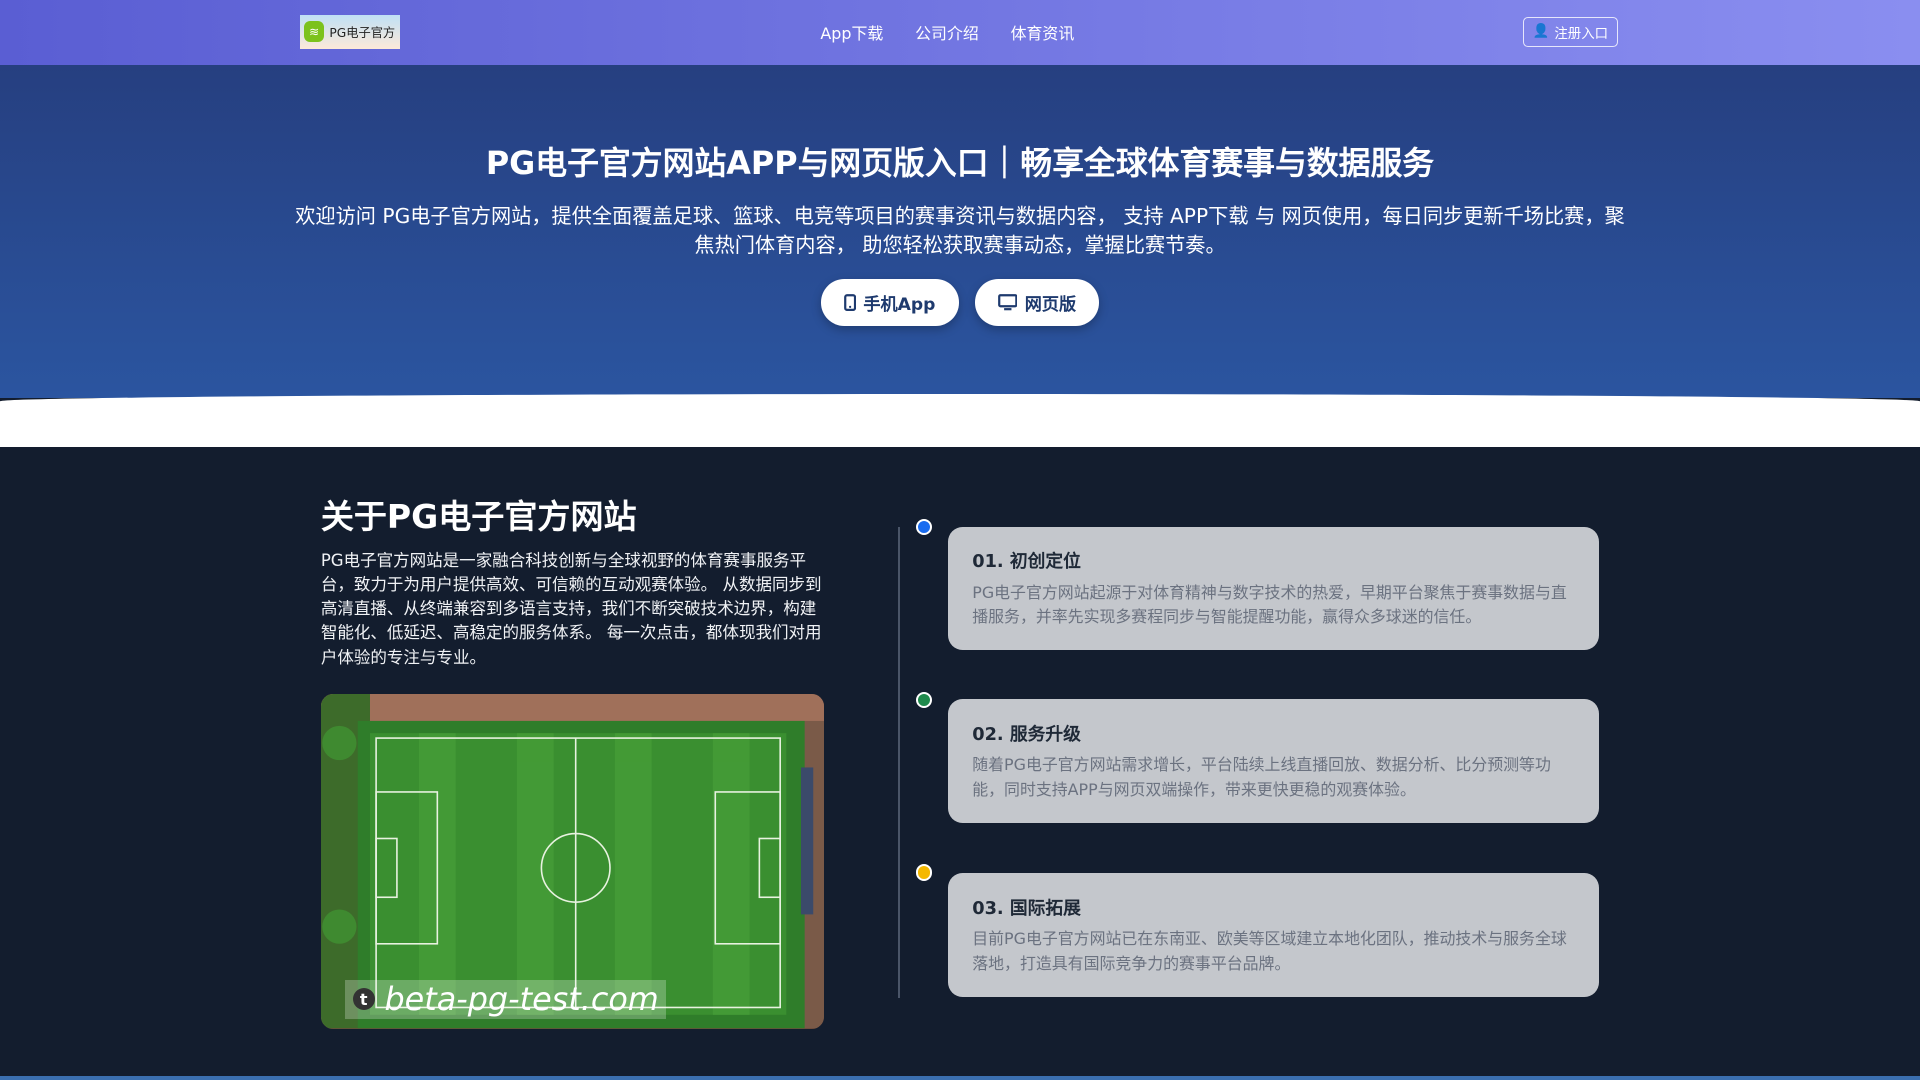 The width and height of the screenshot is (1920, 1080). I want to click on nav-link-company: 公司介绍, so click(947, 32).